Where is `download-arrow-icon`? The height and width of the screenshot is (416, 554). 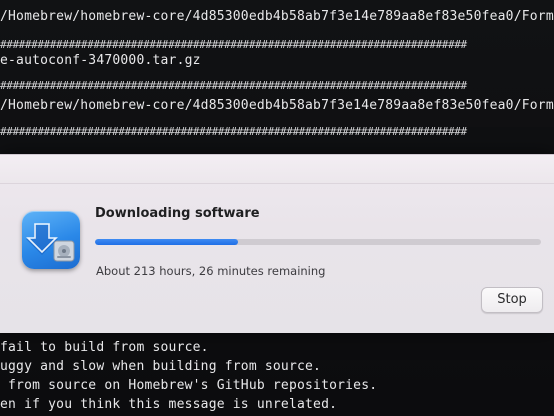
download-arrow-icon is located at coordinates (50, 242).